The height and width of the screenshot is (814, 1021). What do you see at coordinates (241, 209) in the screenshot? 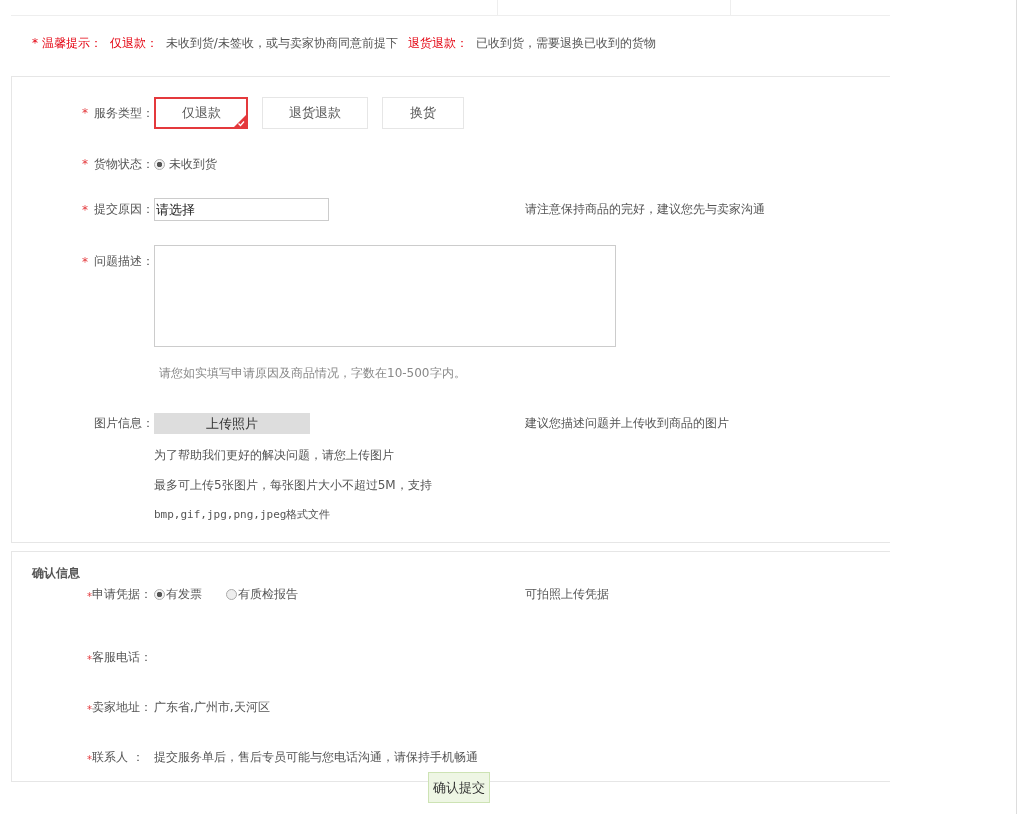
I see `reason-select: 请选择` at bounding box center [241, 209].